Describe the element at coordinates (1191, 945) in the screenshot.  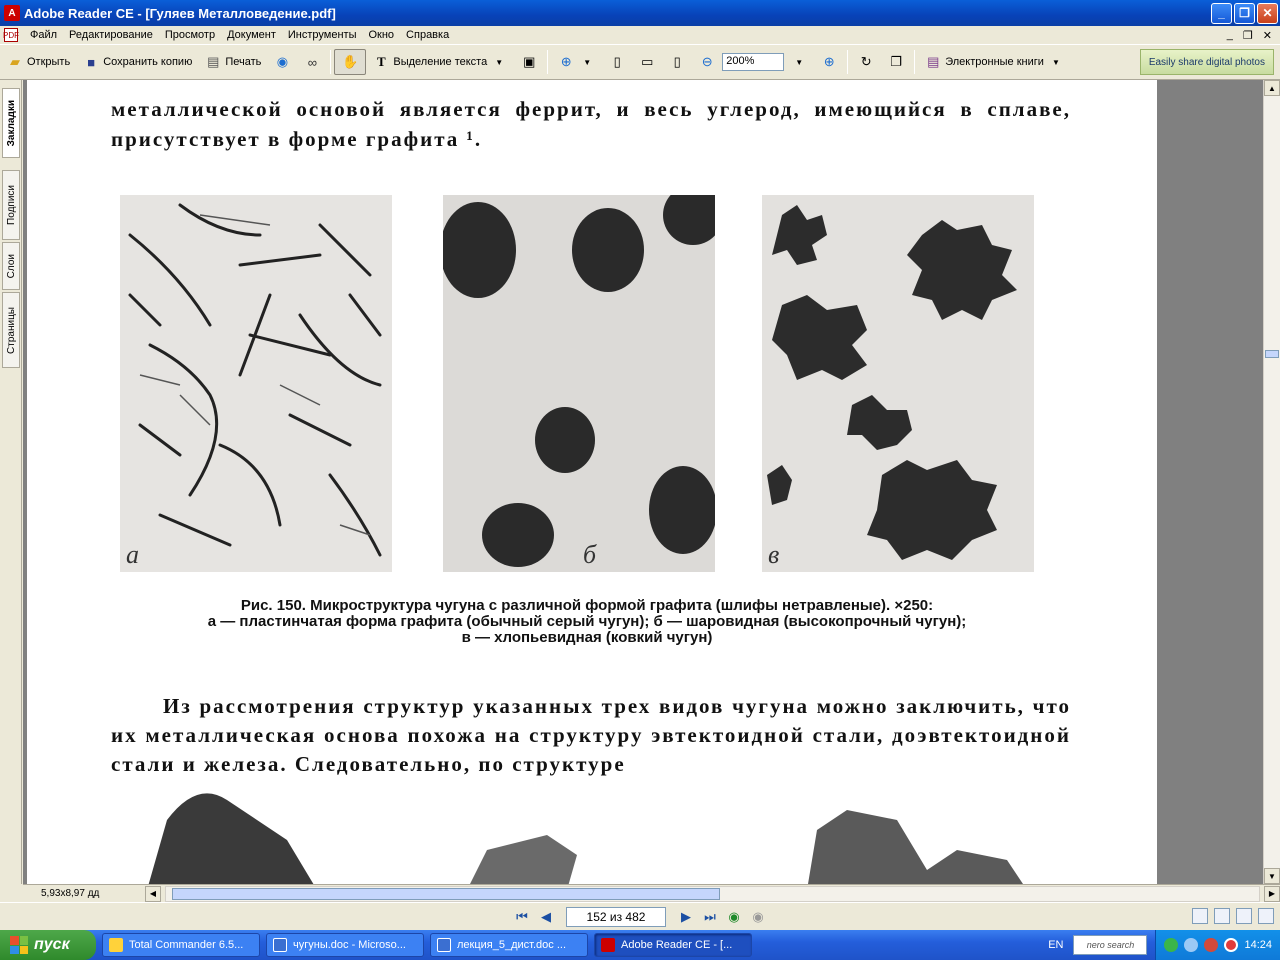
I see `network-tray-icon` at that location.